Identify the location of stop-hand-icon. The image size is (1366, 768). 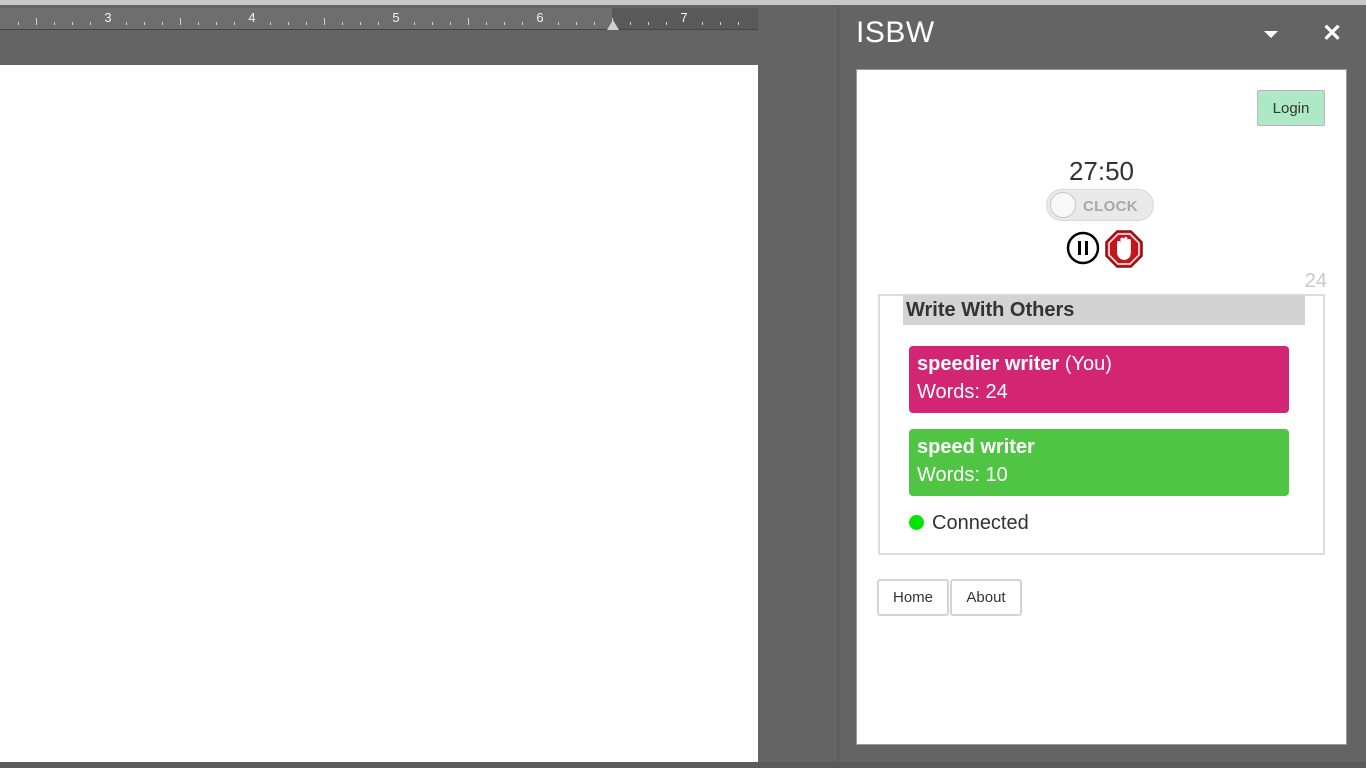
(1124, 249).